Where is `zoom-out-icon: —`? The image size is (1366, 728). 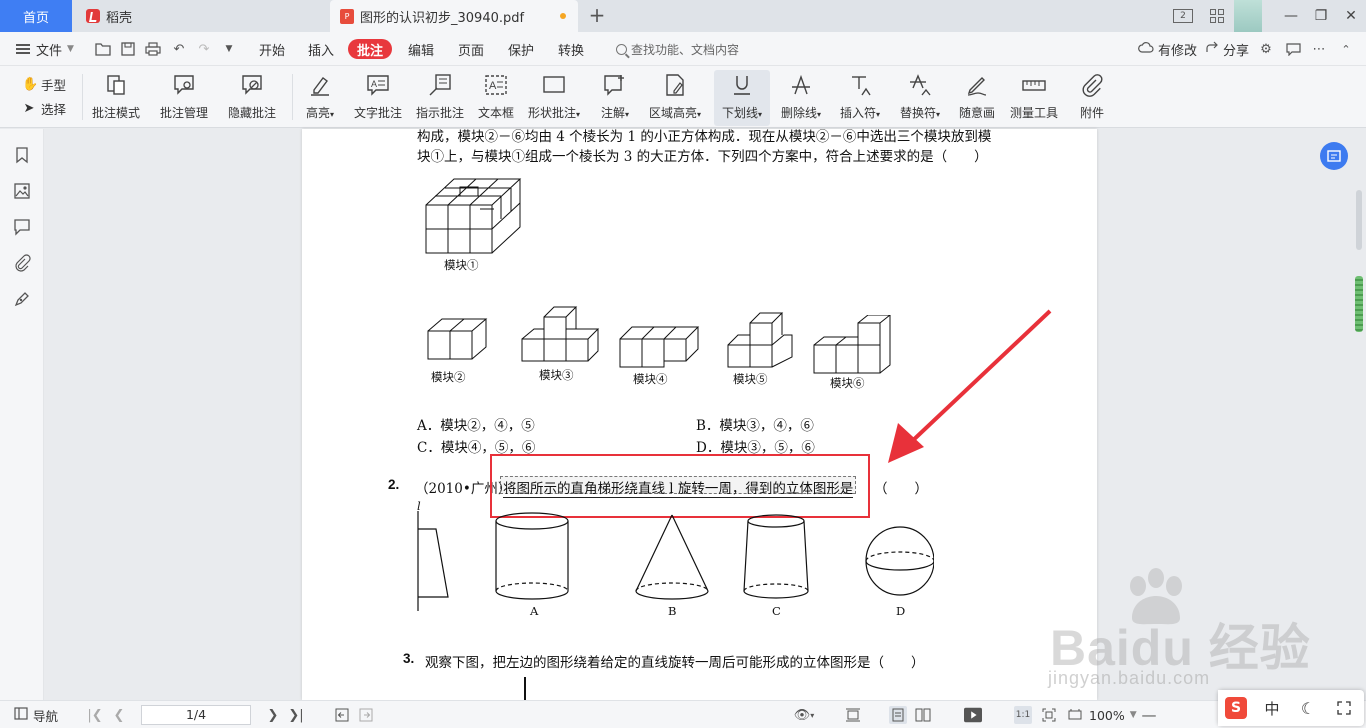 zoom-out-icon: — is located at coordinates (1149, 715).